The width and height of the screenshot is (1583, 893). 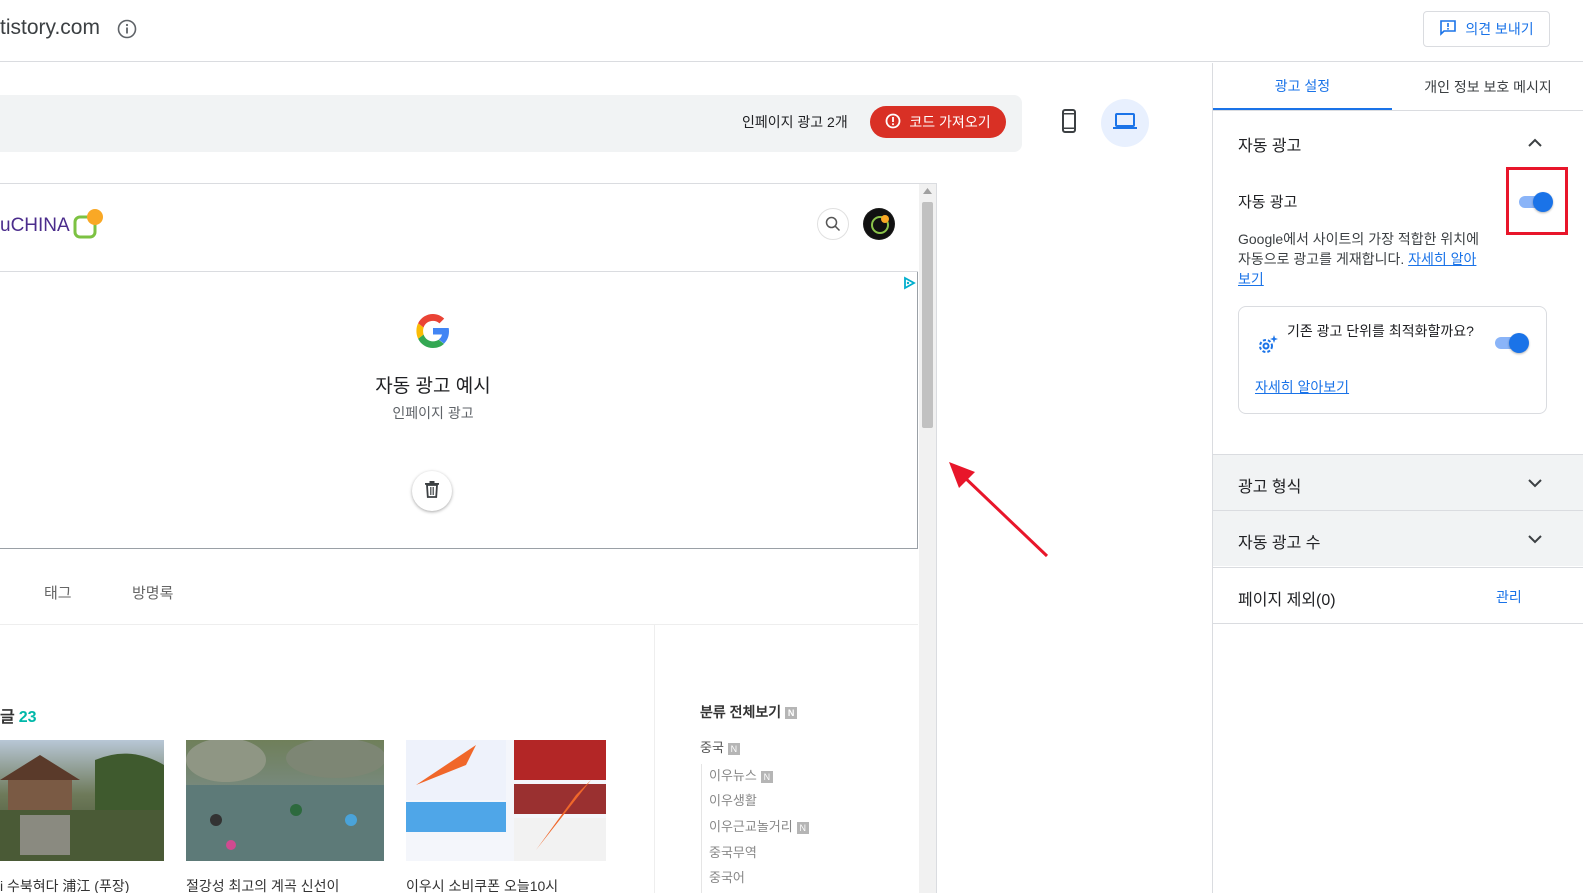 I want to click on highlight-annotation, so click(x=1537, y=201).